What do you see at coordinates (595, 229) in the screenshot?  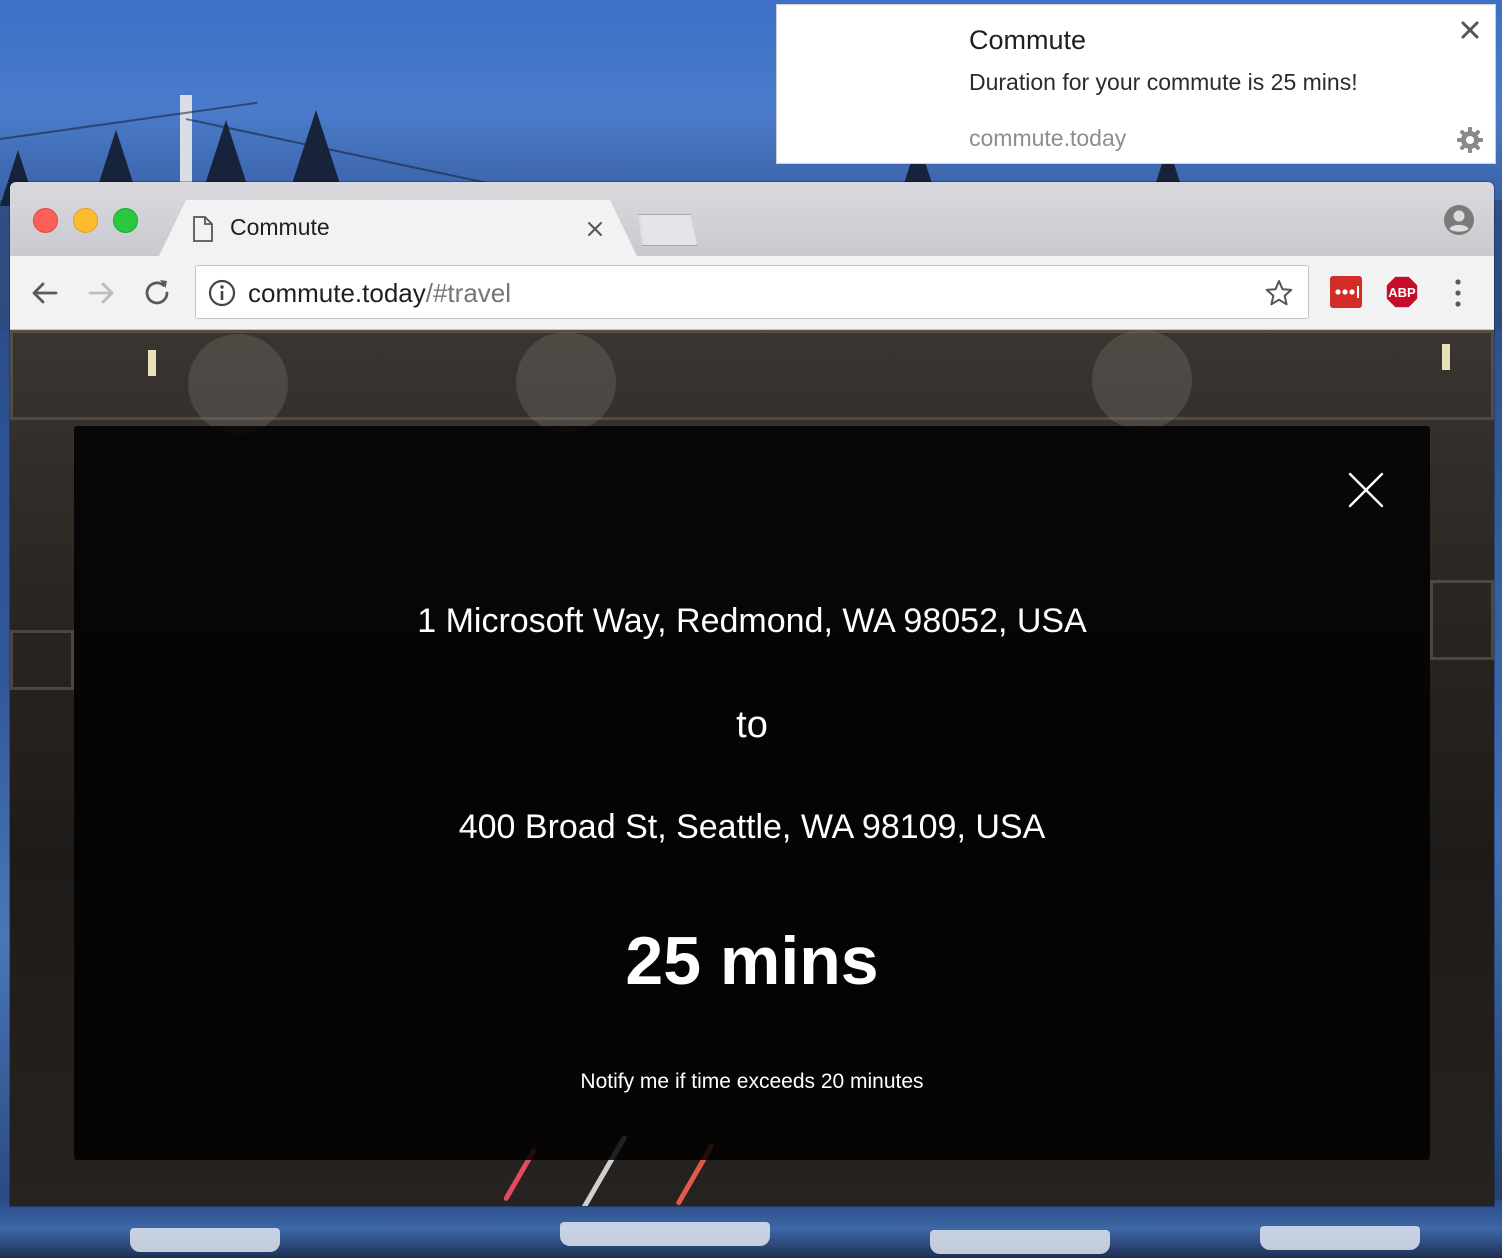 I see `tab-close-icon` at bounding box center [595, 229].